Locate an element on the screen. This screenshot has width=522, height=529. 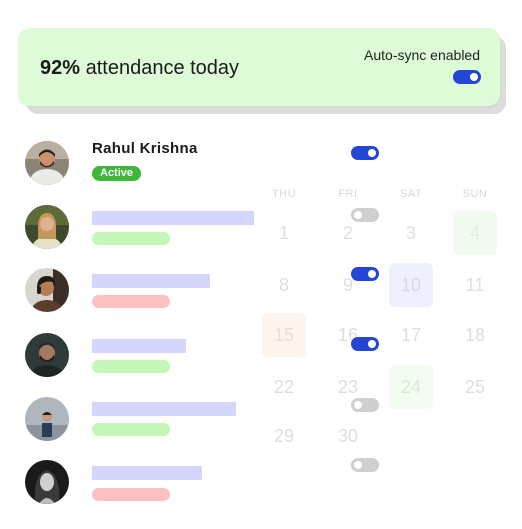
calendar-day: 29 is located at coordinates (284, 436).